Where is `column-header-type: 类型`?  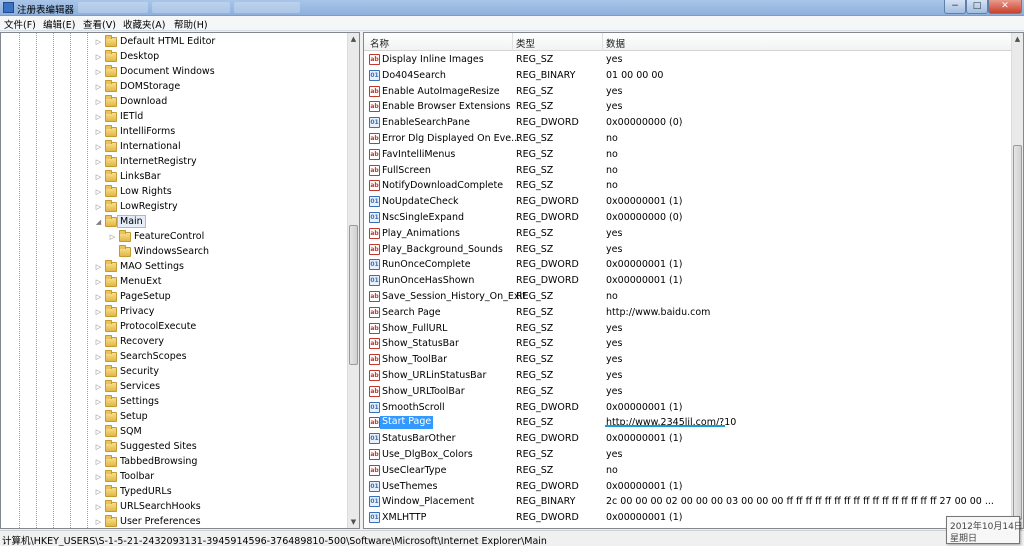 column-header-type: 类型 is located at coordinates (525, 43).